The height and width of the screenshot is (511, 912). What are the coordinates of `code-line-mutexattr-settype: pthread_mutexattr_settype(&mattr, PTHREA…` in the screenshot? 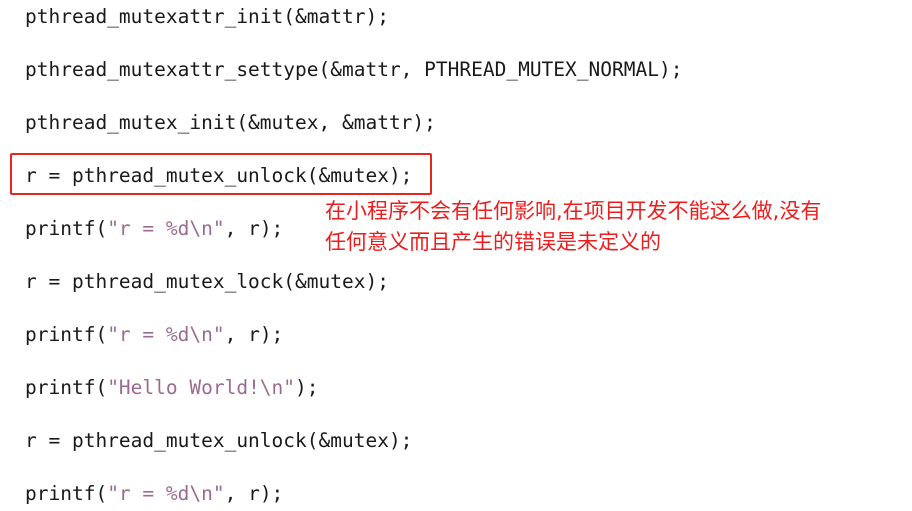 It's located at (354, 69).